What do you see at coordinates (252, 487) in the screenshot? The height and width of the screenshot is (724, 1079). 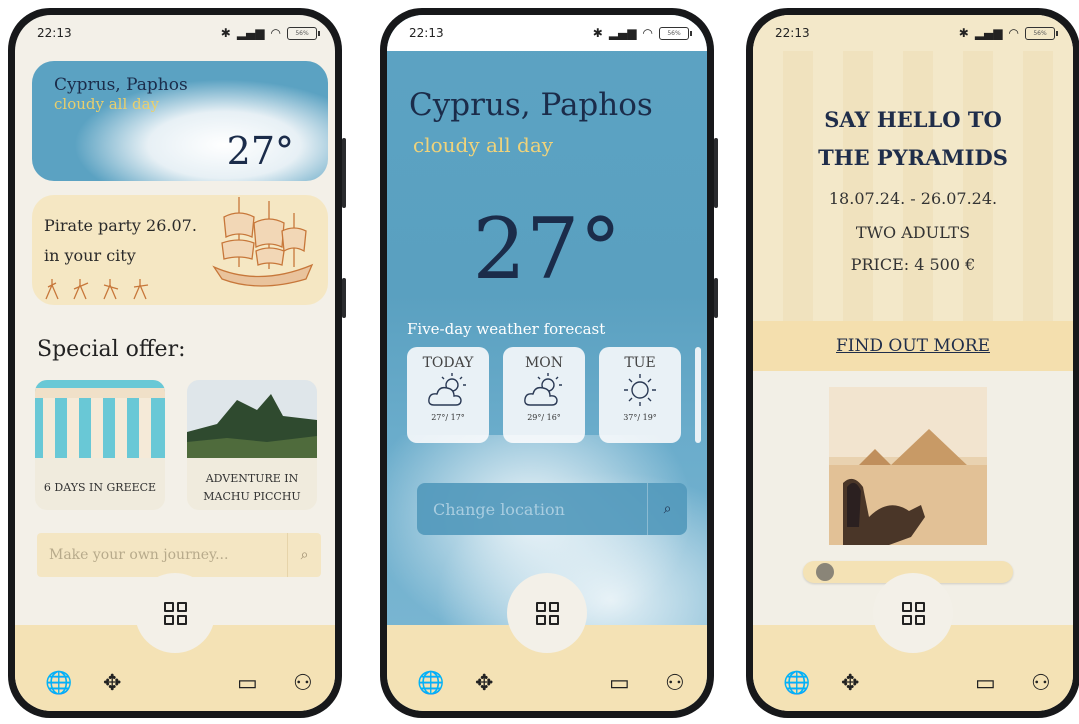 I see `offer-label: ADVENTURE IN MACHU PICCHU` at bounding box center [252, 487].